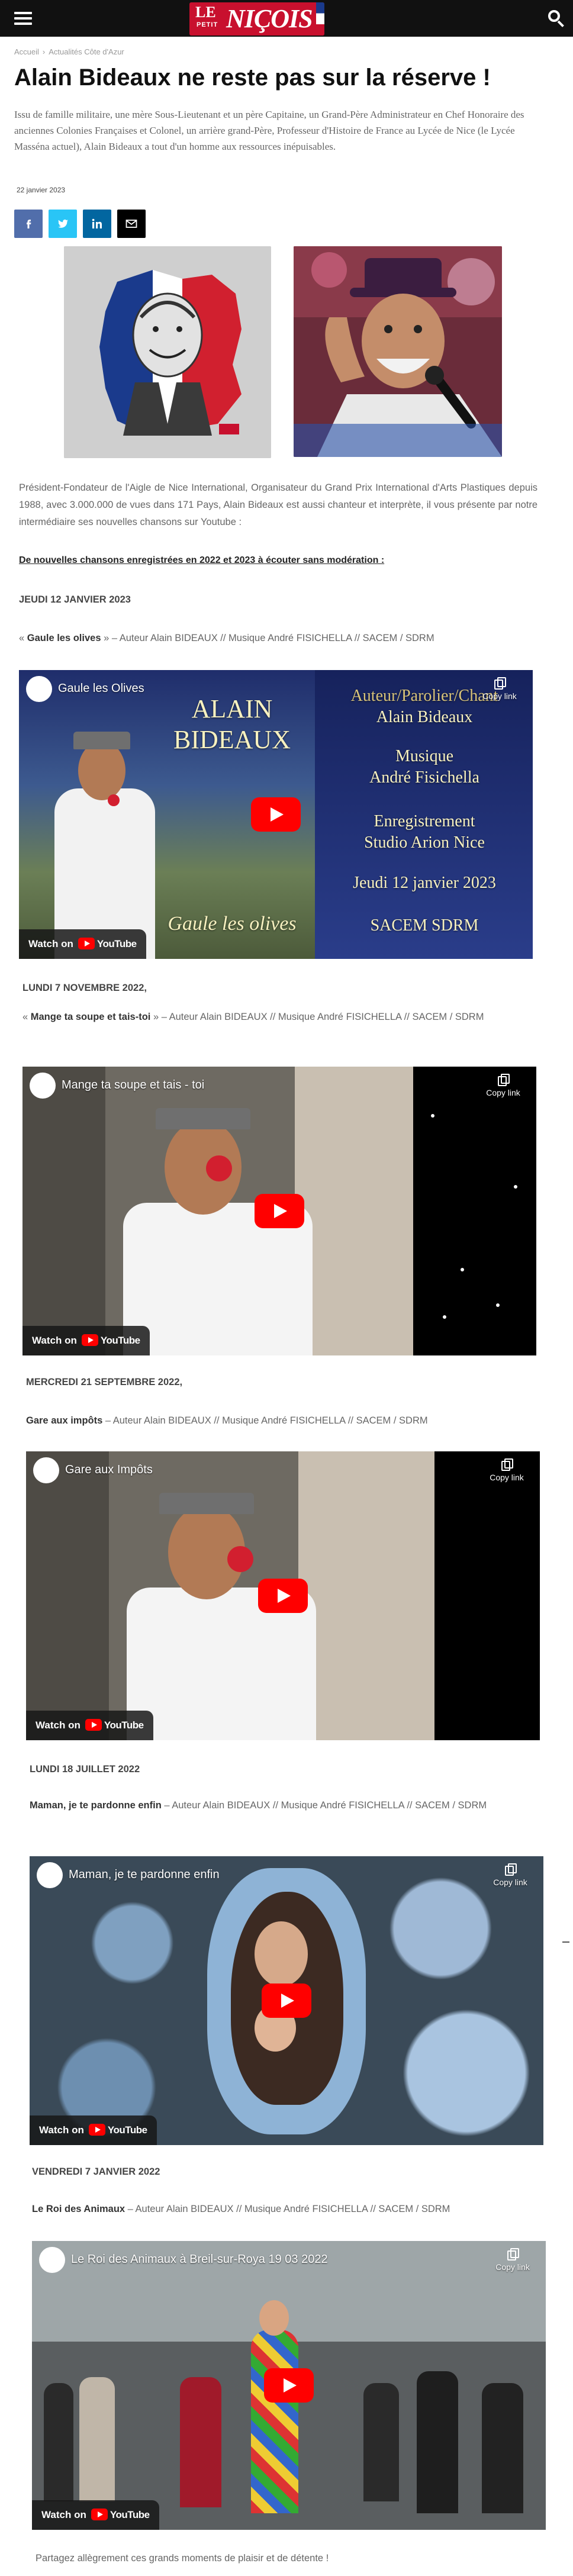  What do you see at coordinates (487, 1595) in the screenshot?
I see `dark-panel` at bounding box center [487, 1595].